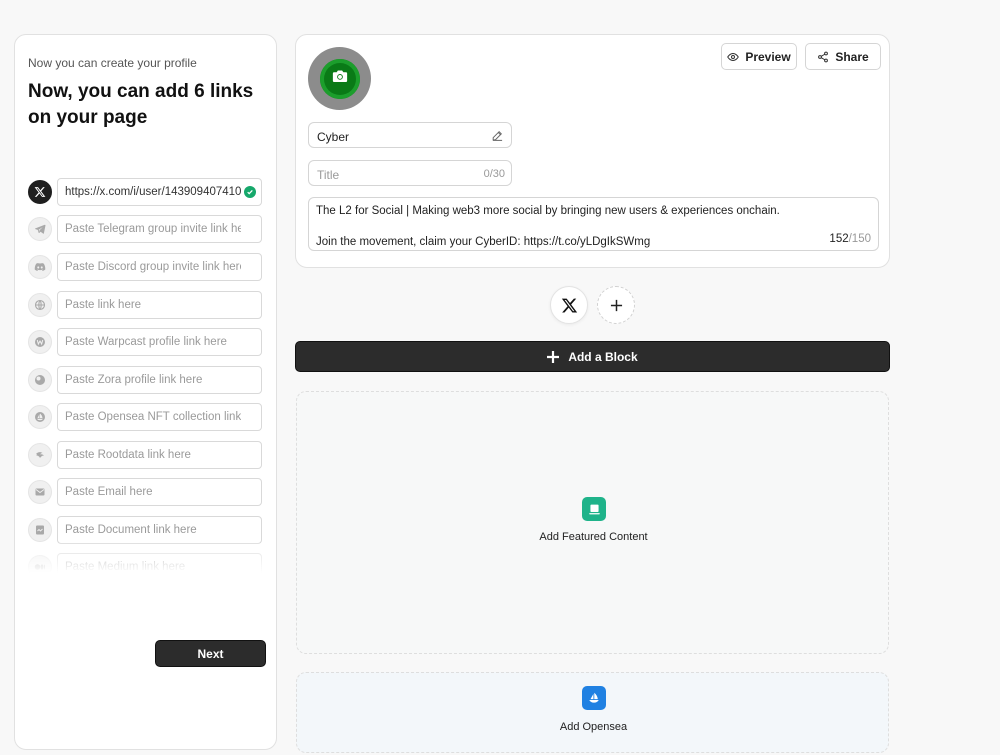 This screenshot has height=755, width=1000. What do you see at coordinates (733, 57) in the screenshot?
I see `eye-icon` at bounding box center [733, 57].